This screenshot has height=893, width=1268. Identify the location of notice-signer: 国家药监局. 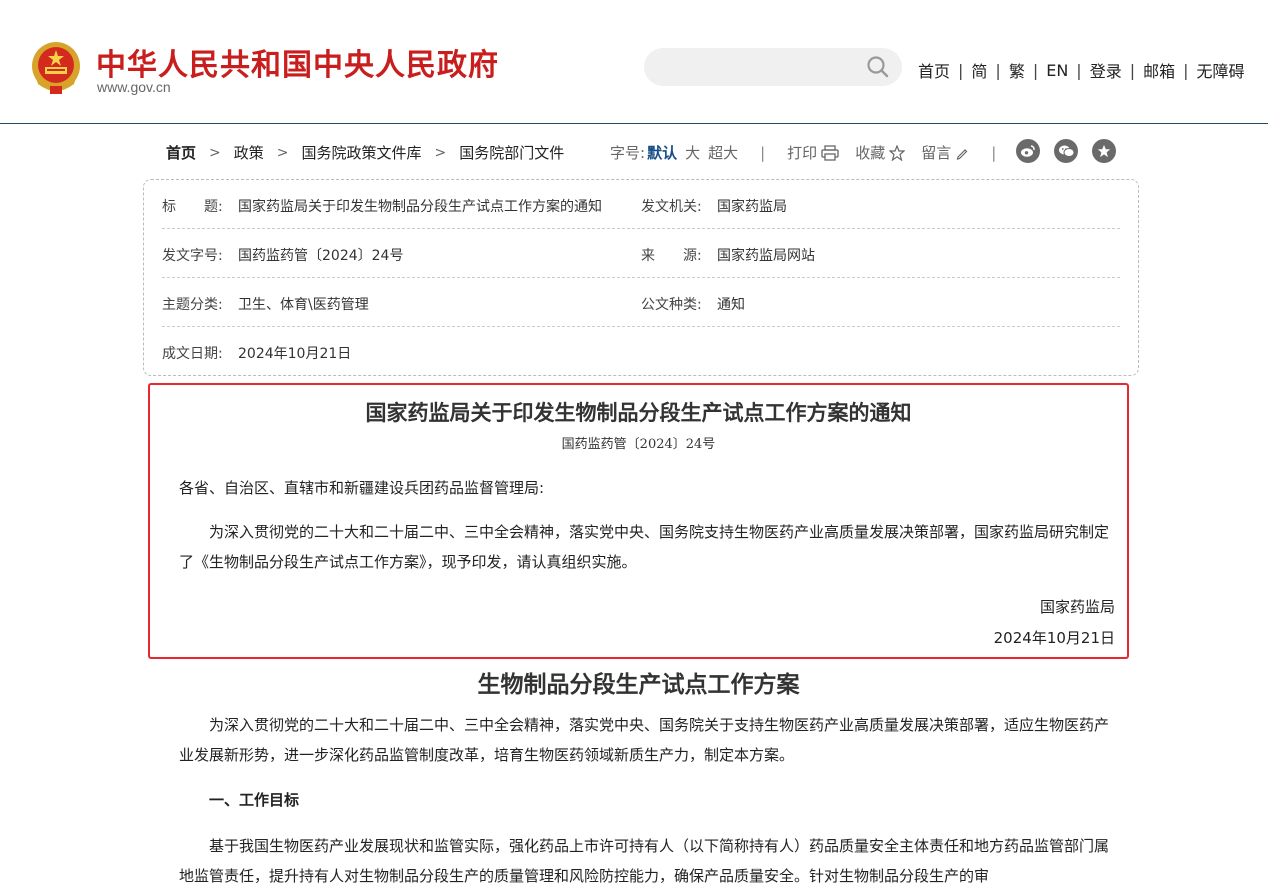
(1077, 607).